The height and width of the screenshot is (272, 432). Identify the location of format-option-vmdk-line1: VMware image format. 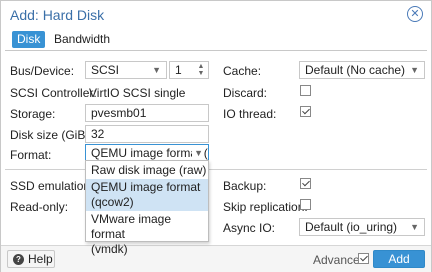
(131, 226).